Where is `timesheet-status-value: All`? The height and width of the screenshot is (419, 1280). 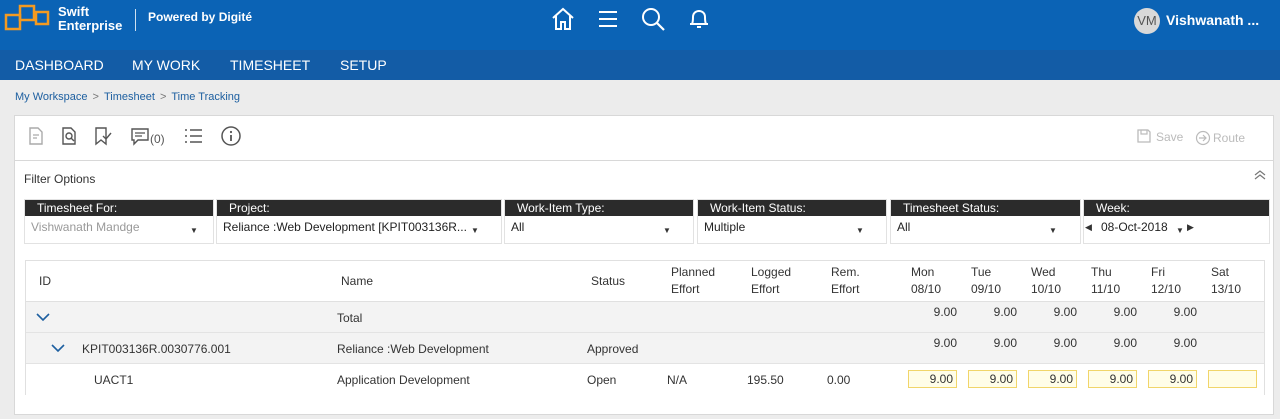
timesheet-status-value: All is located at coordinates (904, 227).